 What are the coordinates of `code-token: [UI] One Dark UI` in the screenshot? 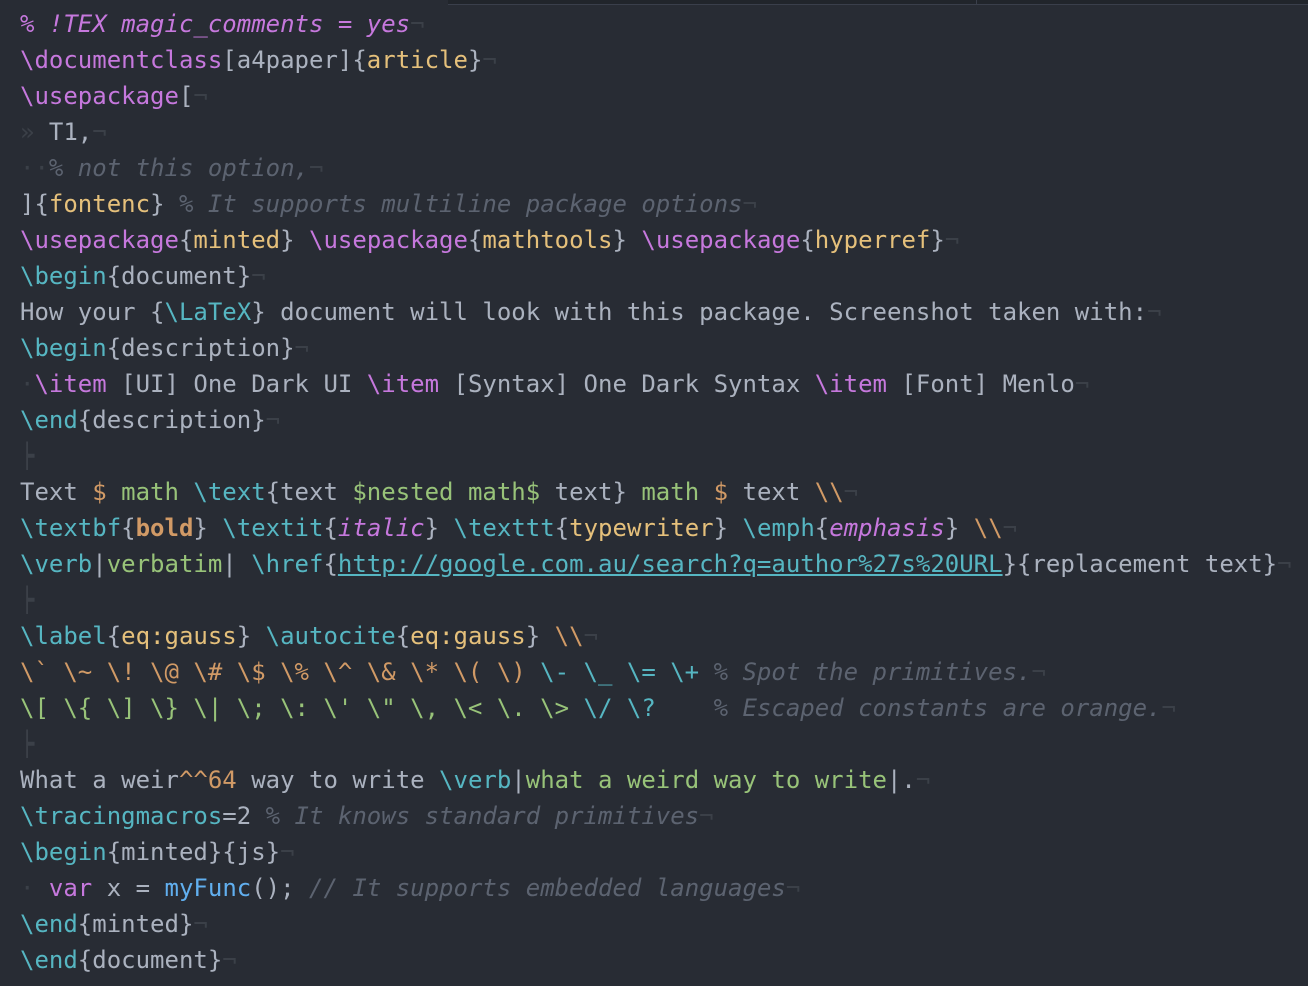 It's located at (236, 384).